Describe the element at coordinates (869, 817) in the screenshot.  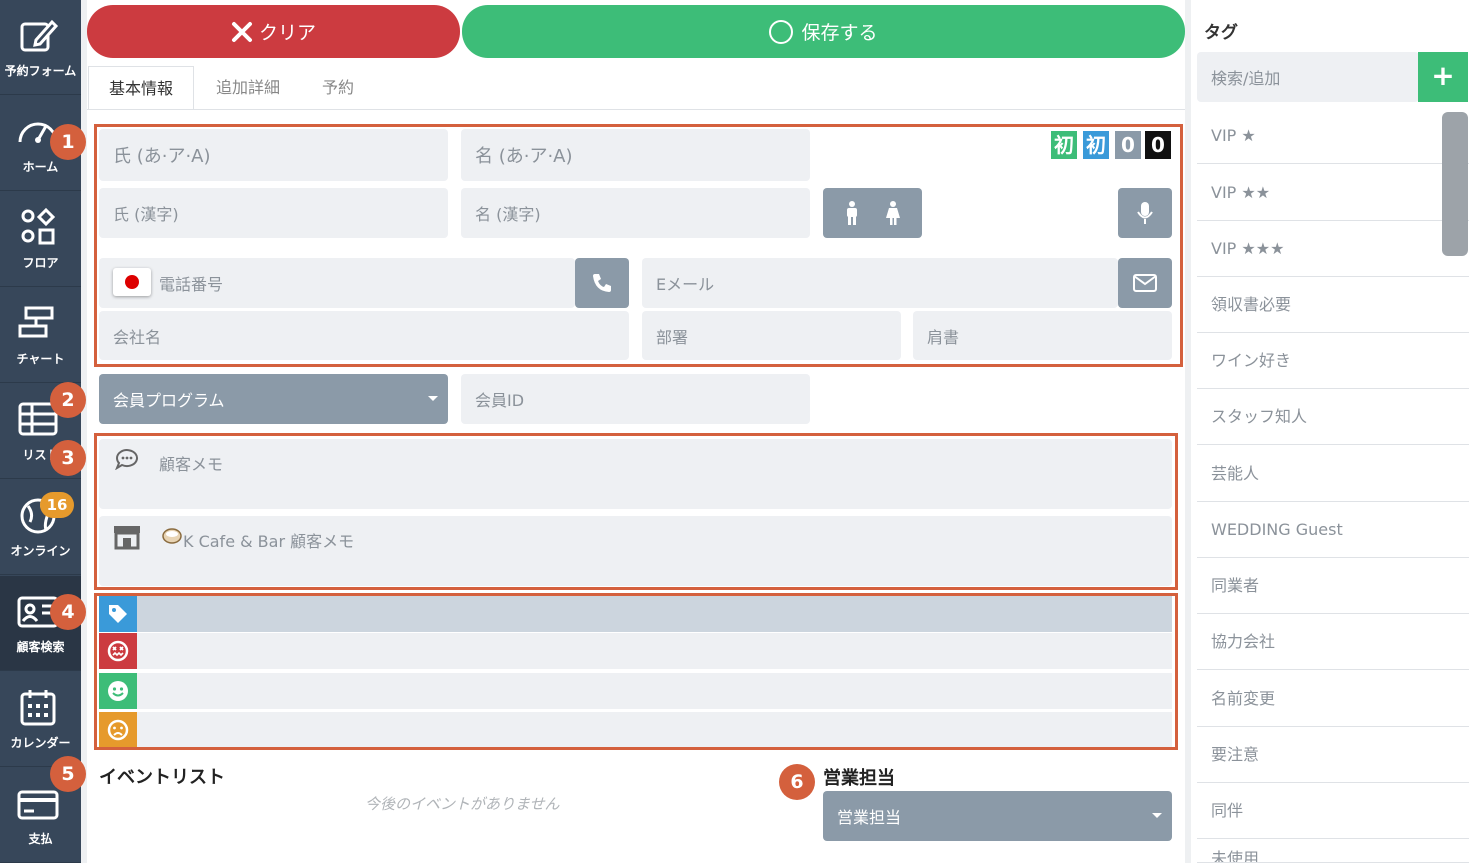
I see `sales-rep-label: 営業担当` at that location.